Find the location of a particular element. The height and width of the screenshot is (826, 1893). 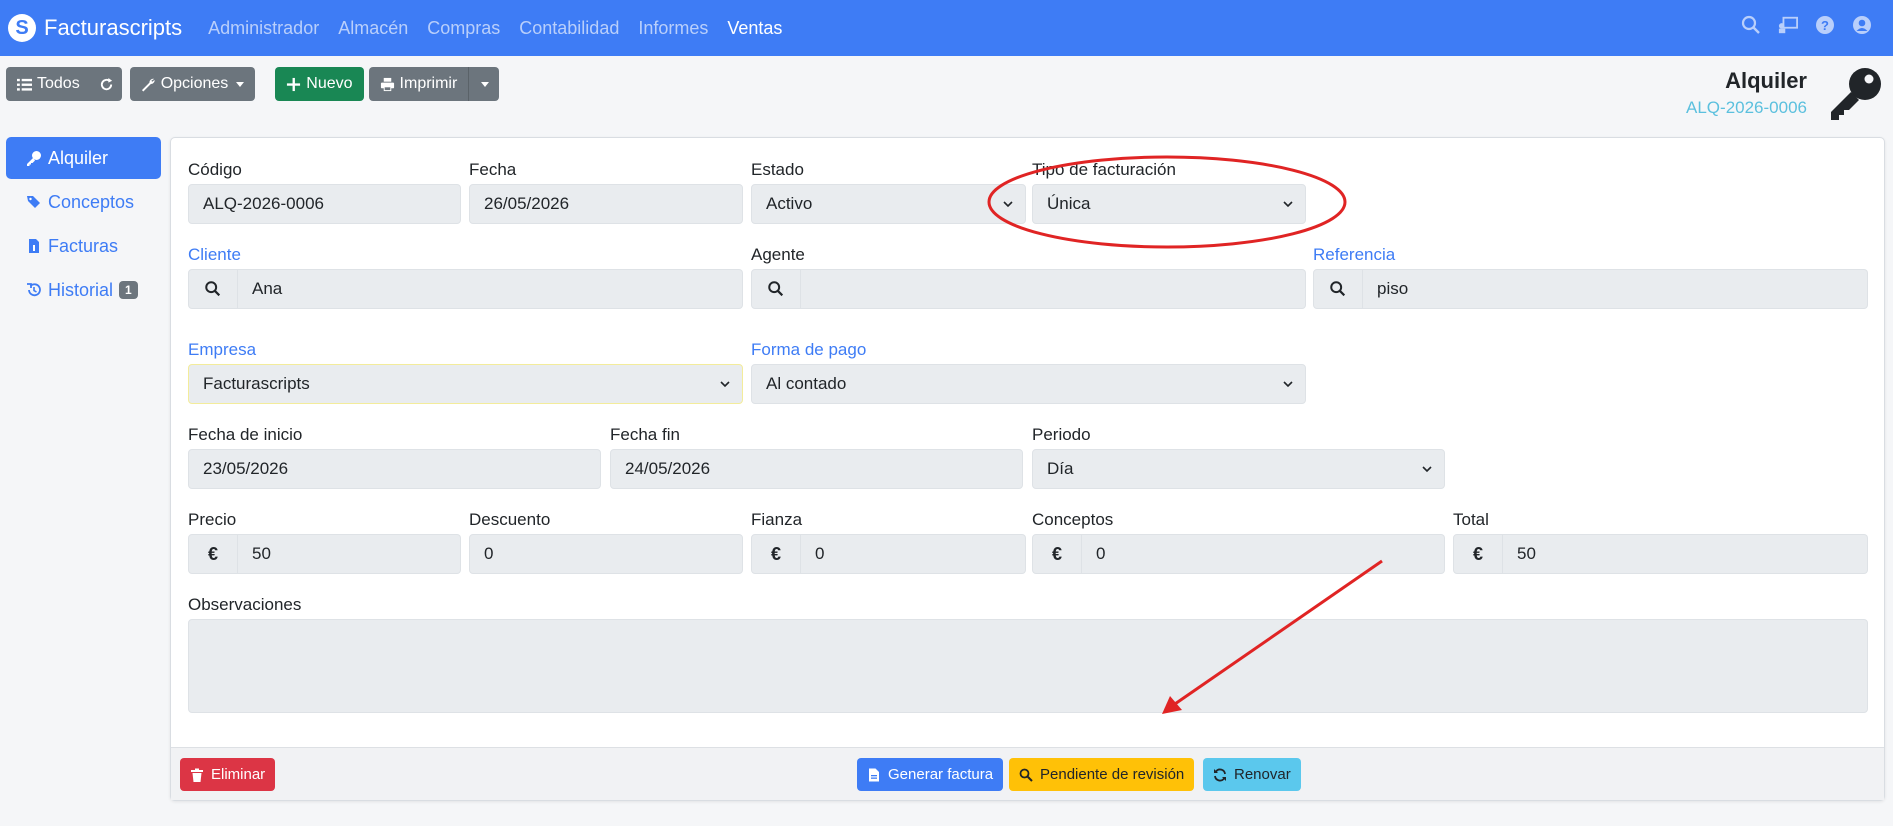

opciones-label: Opciones is located at coordinates (194, 83).